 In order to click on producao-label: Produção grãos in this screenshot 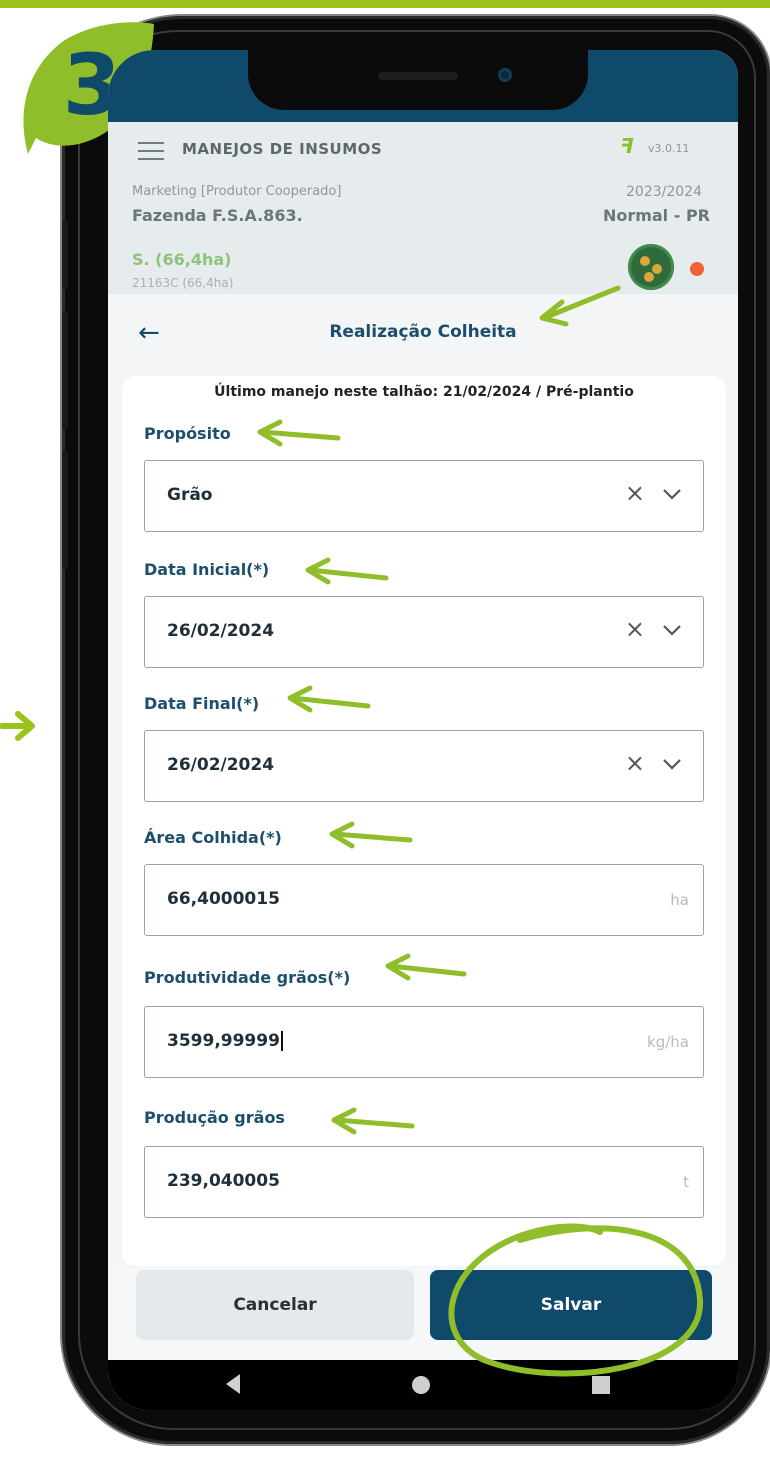, I will do `click(214, 1117)`.